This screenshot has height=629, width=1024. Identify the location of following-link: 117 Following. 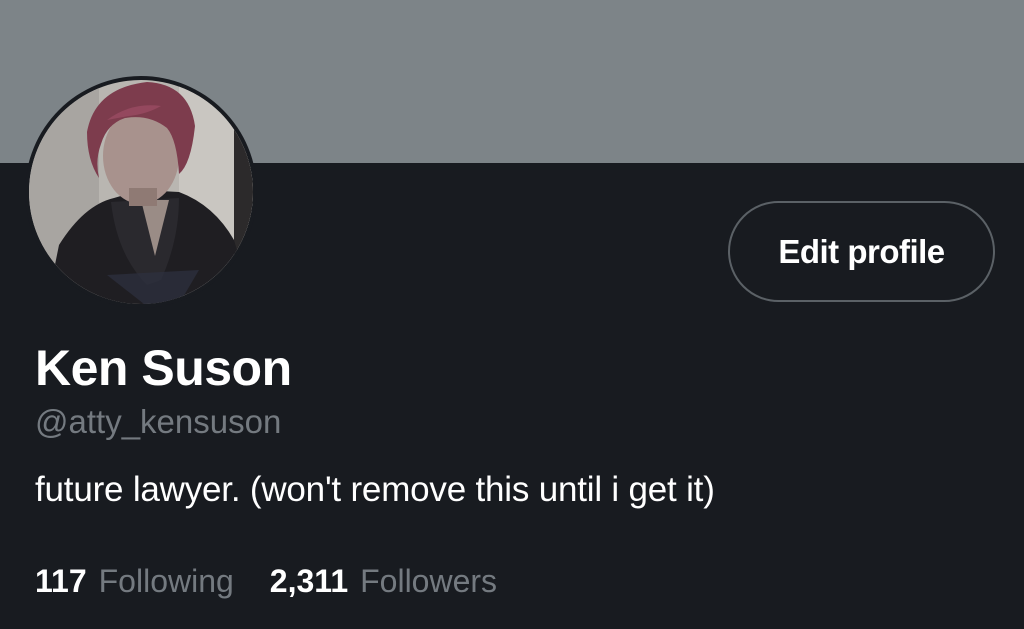
(134, 581).